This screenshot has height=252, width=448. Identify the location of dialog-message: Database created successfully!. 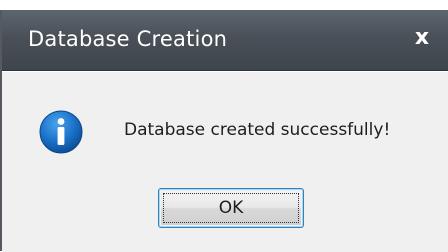
(257, 130).